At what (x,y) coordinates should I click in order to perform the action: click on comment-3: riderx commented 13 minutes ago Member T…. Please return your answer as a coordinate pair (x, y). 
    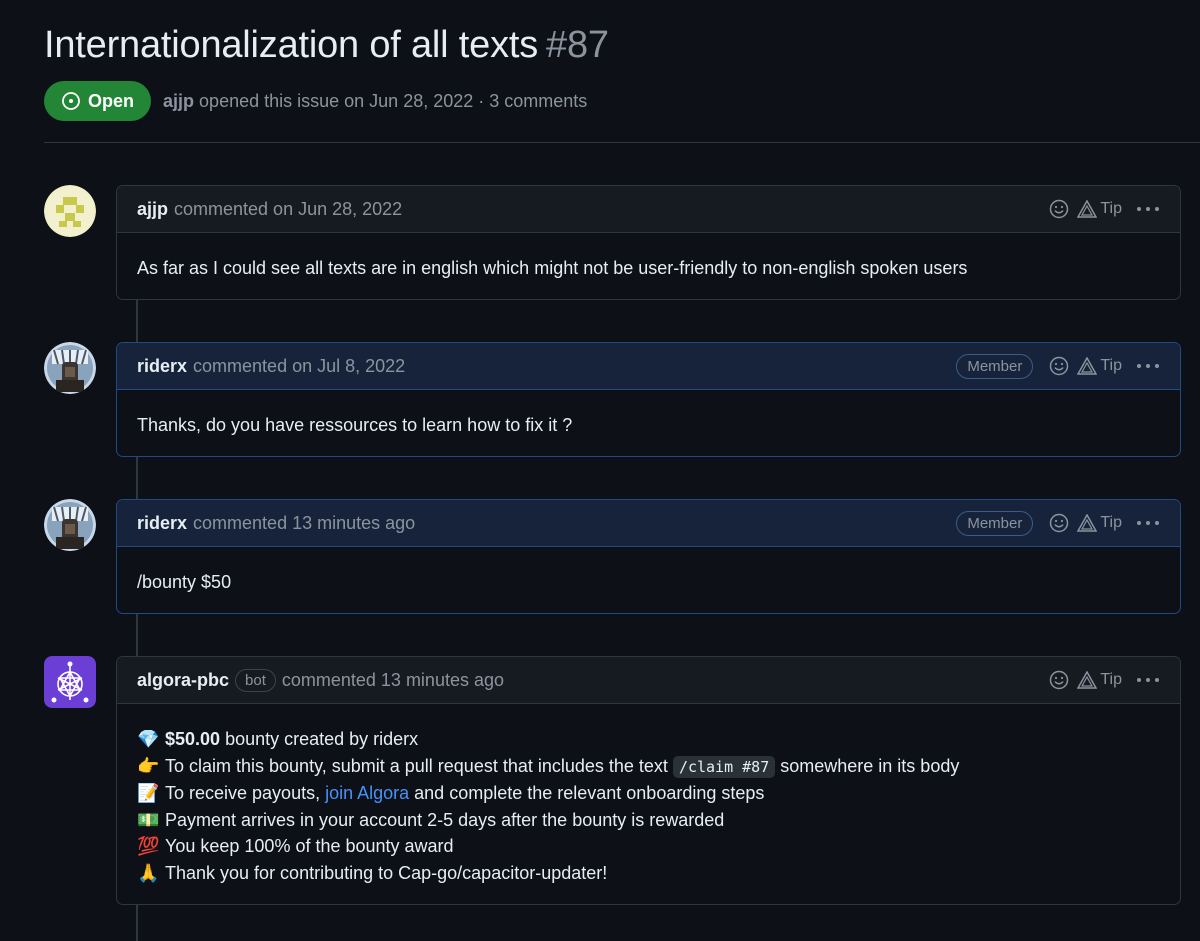
    Looking at the image, I should click on (648, 556).